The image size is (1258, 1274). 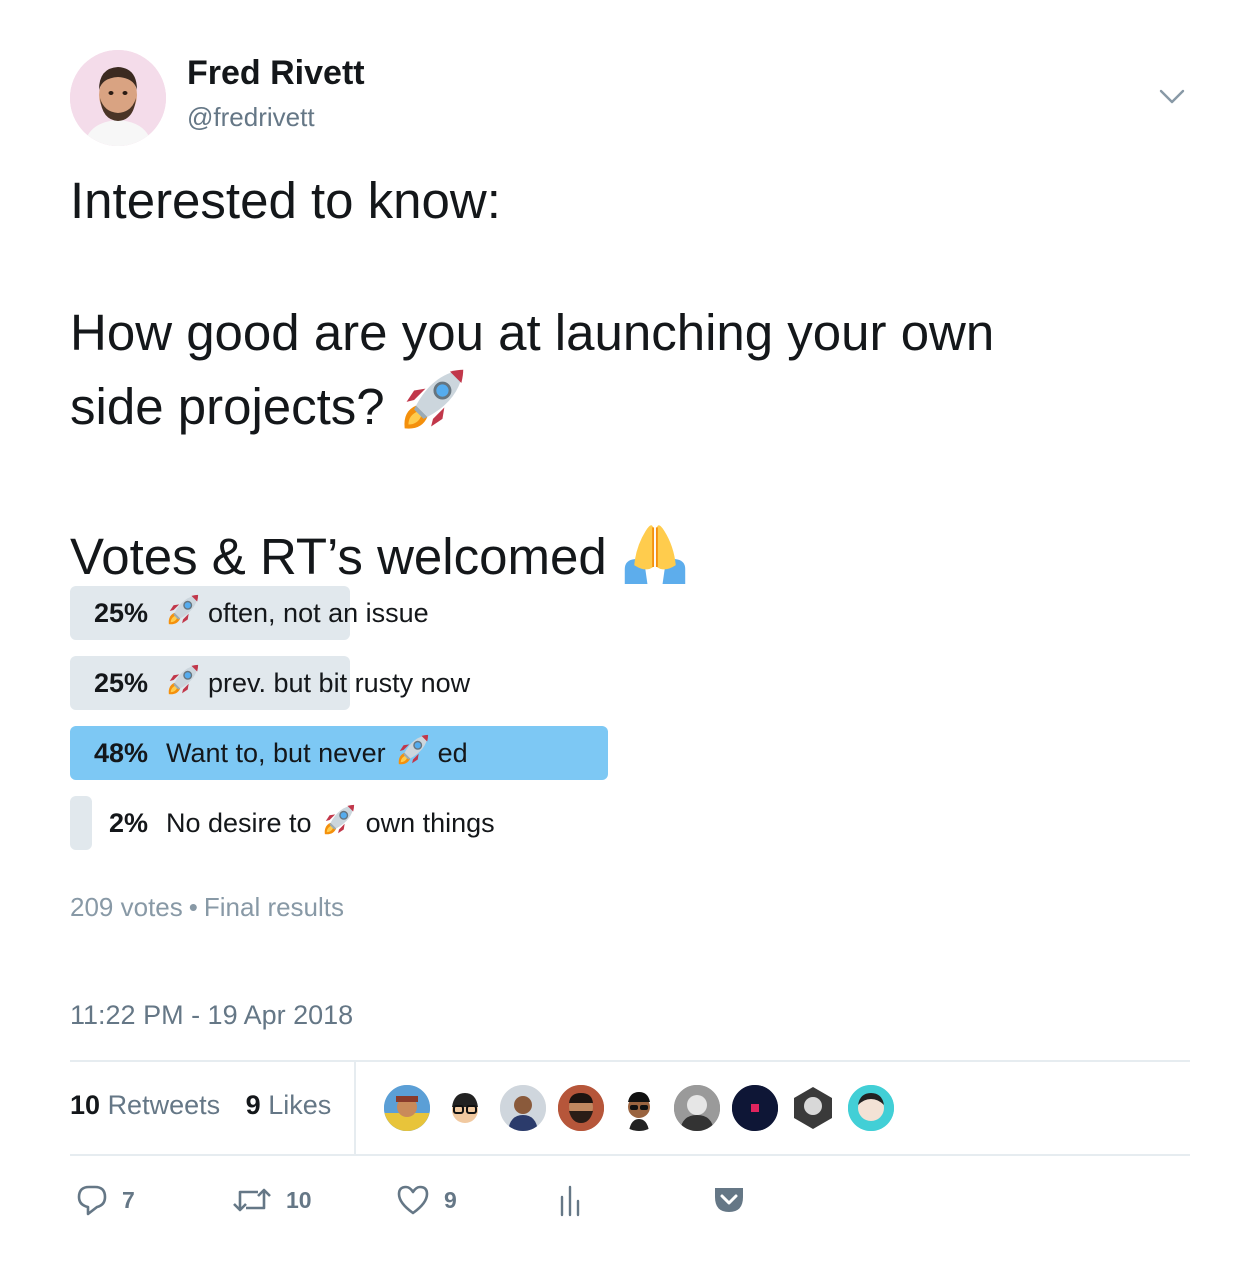 What do you see at coordinates (413, 1200) in the screenshot?
I see `heart-icon` at bounding box center [413, 1200].